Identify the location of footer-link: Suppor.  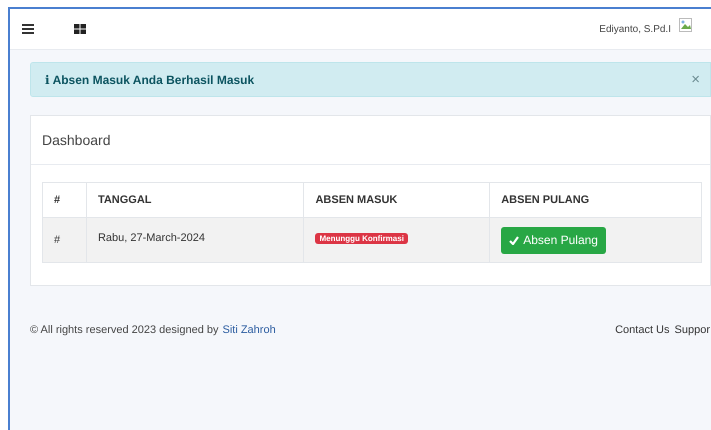
(692, 330).